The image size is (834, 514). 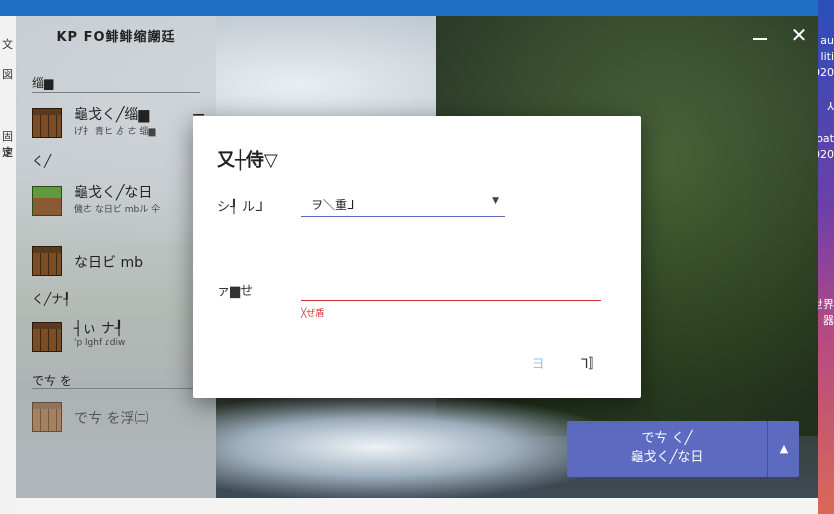 I want to click on profile-name: な日ビ mb, so click(x=108, y=263).